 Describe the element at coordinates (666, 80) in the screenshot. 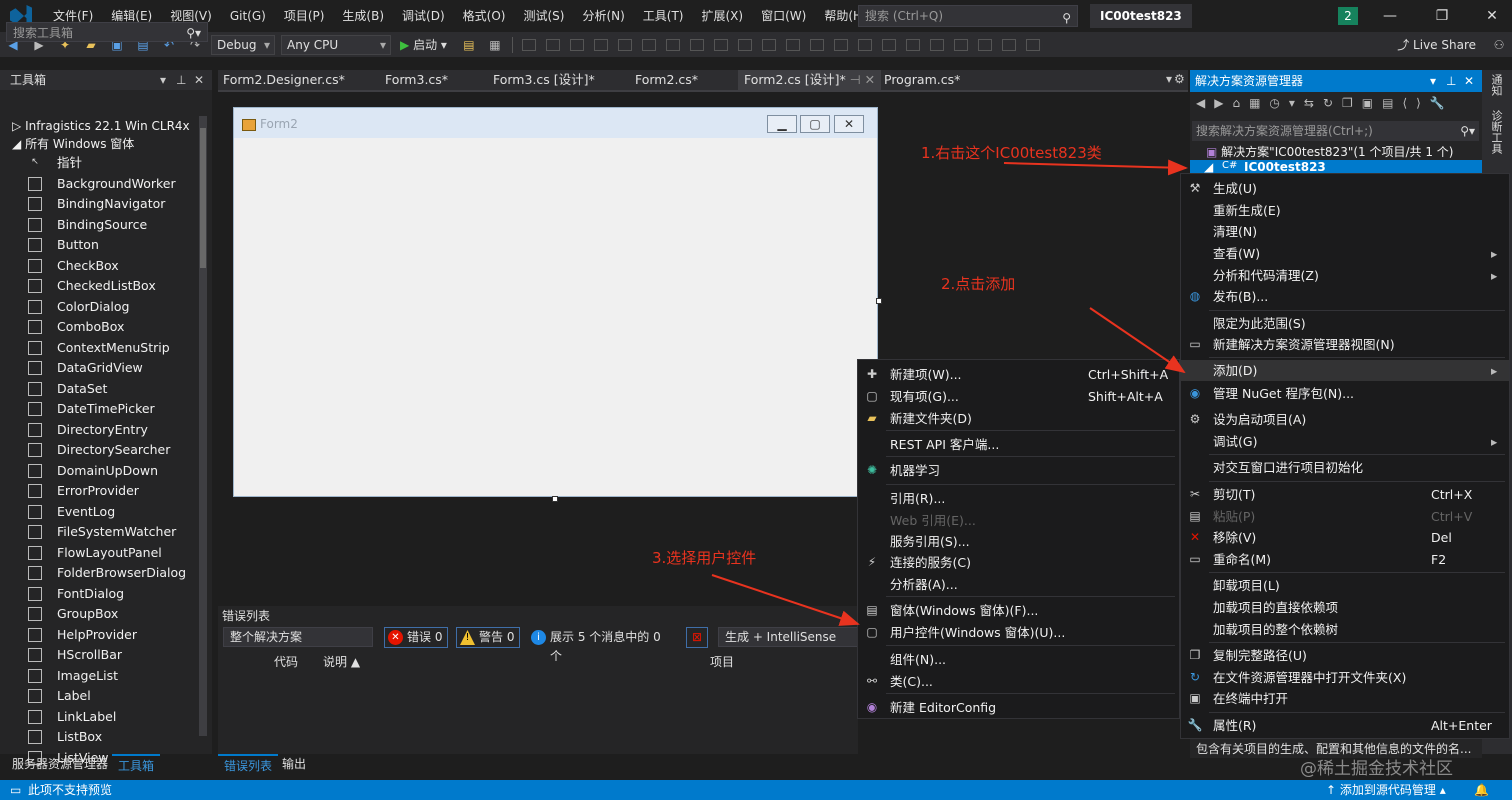

I see `doc-tab-3: Form2.cs*` at that location.